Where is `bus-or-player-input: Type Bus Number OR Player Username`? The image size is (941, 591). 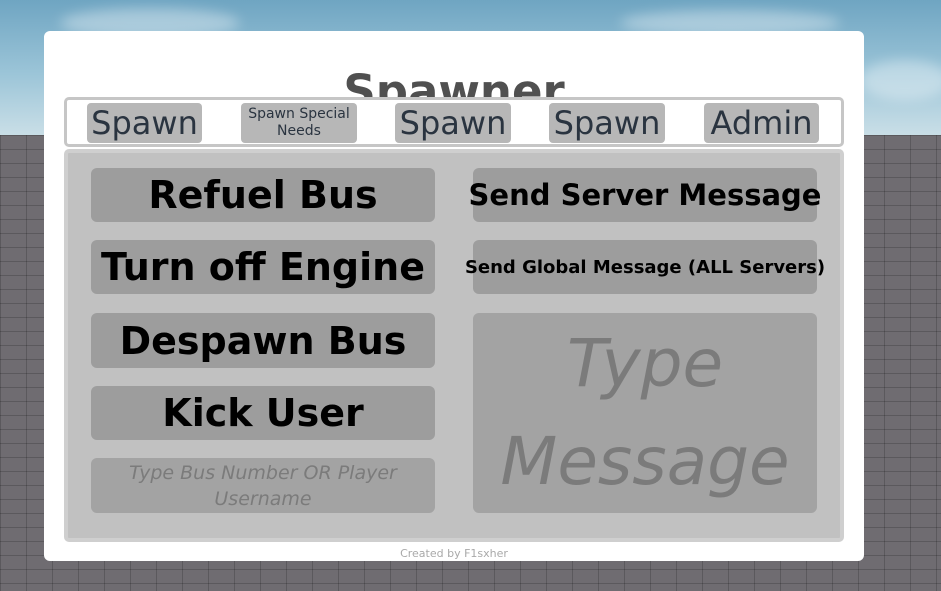 bus-or-player-input: Type Bus Number OR Player Username is located at coordinates (263, 485).